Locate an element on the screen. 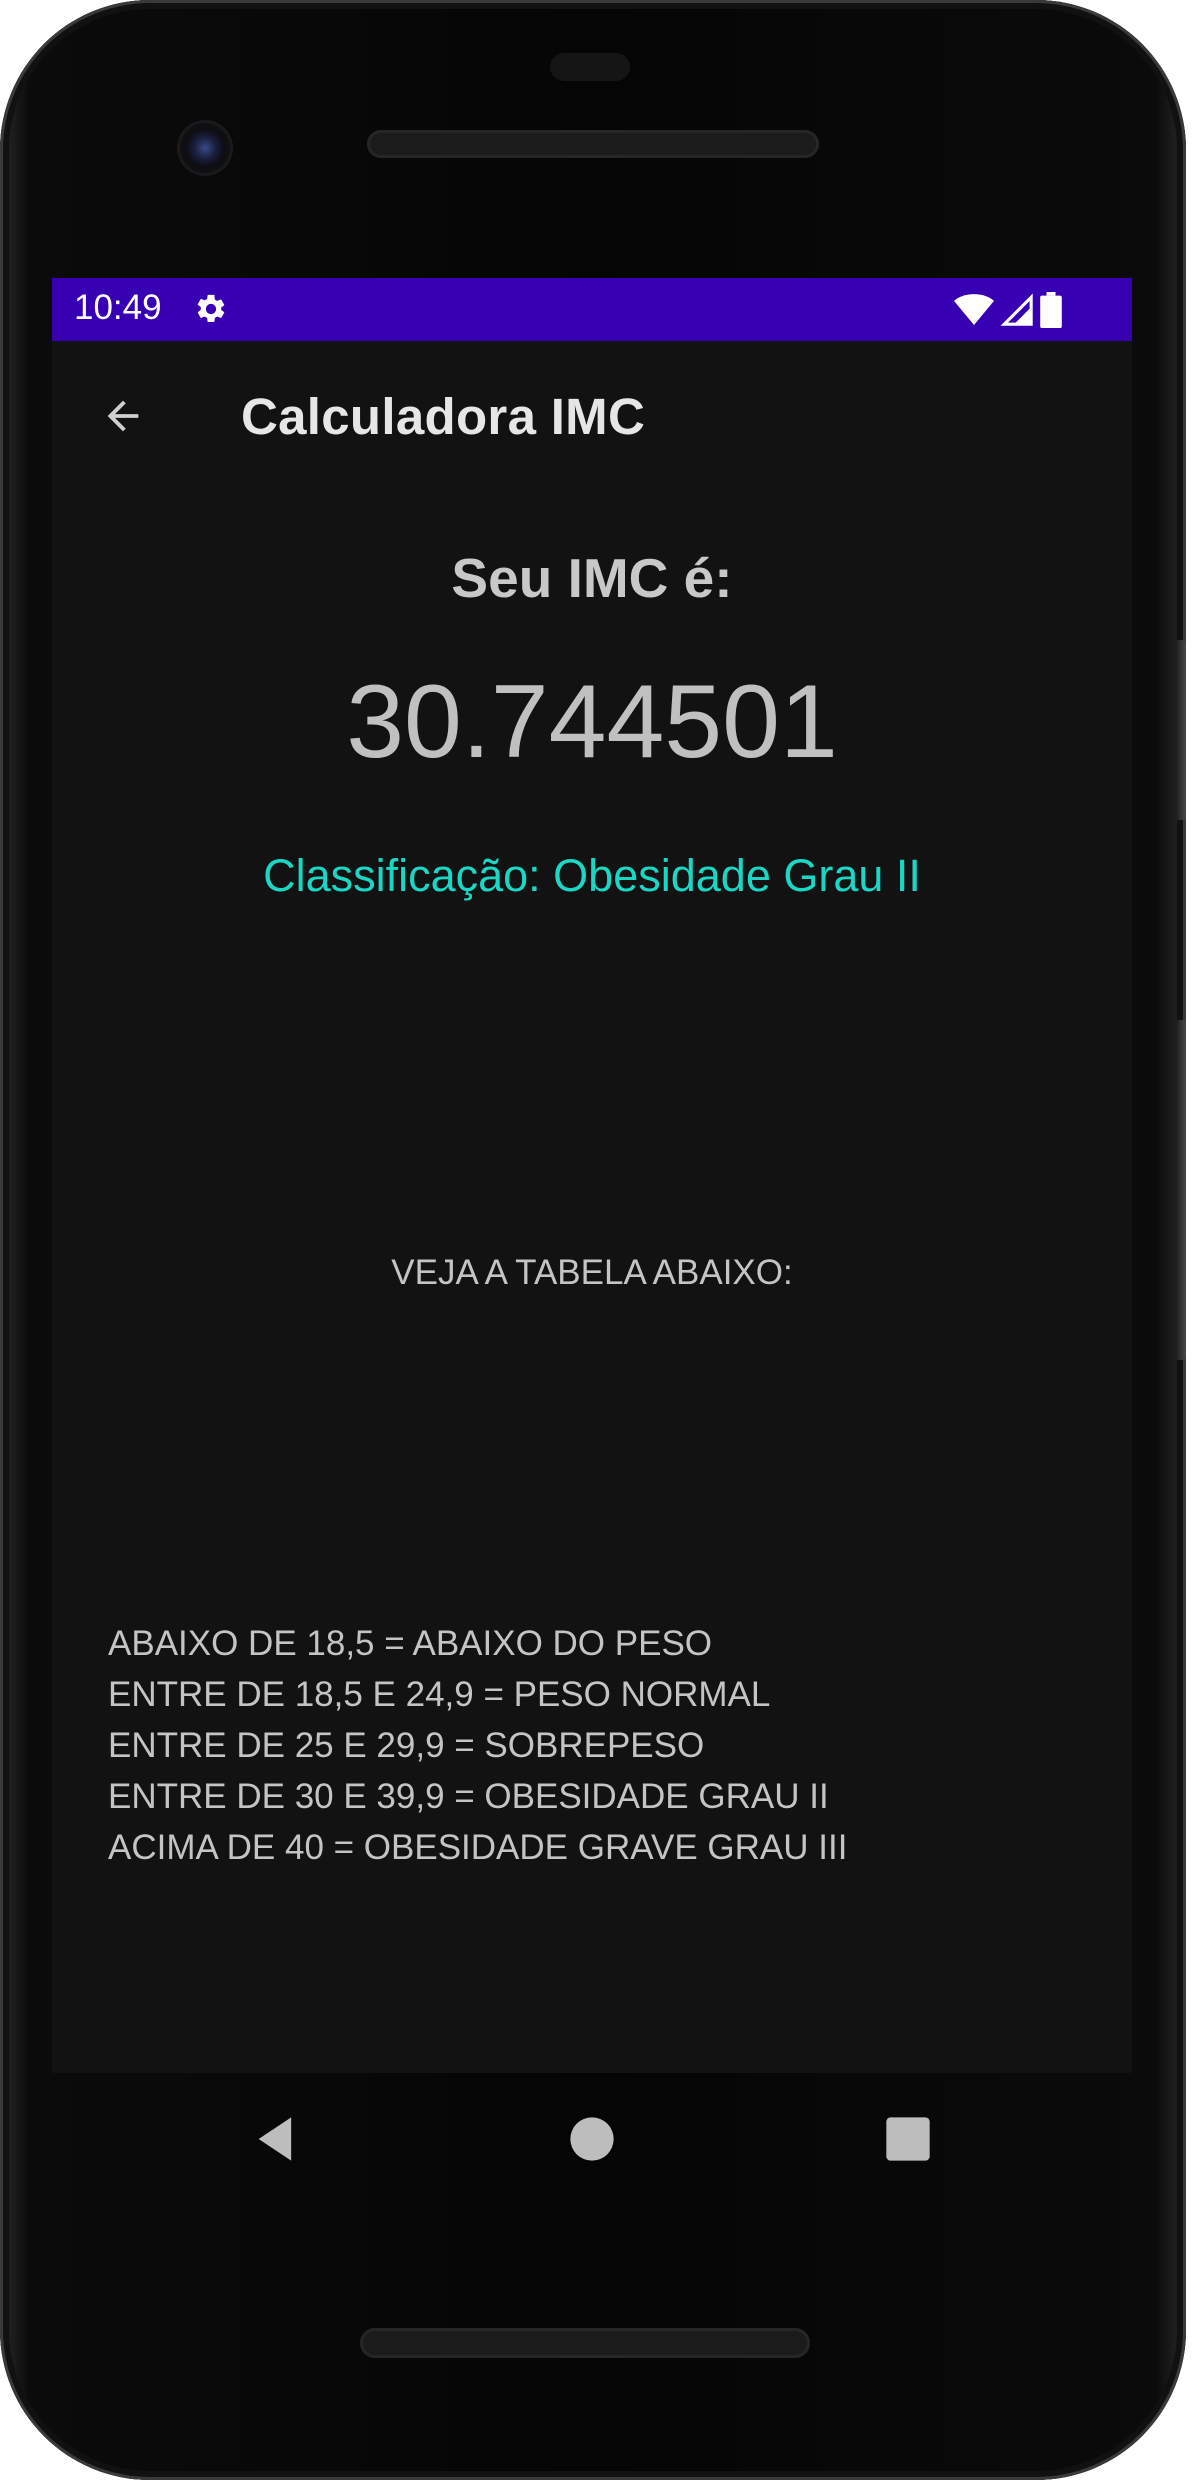 The height and width of the screenshot is (2480, 1194). gear-icon is located at coordinates (211, 308).